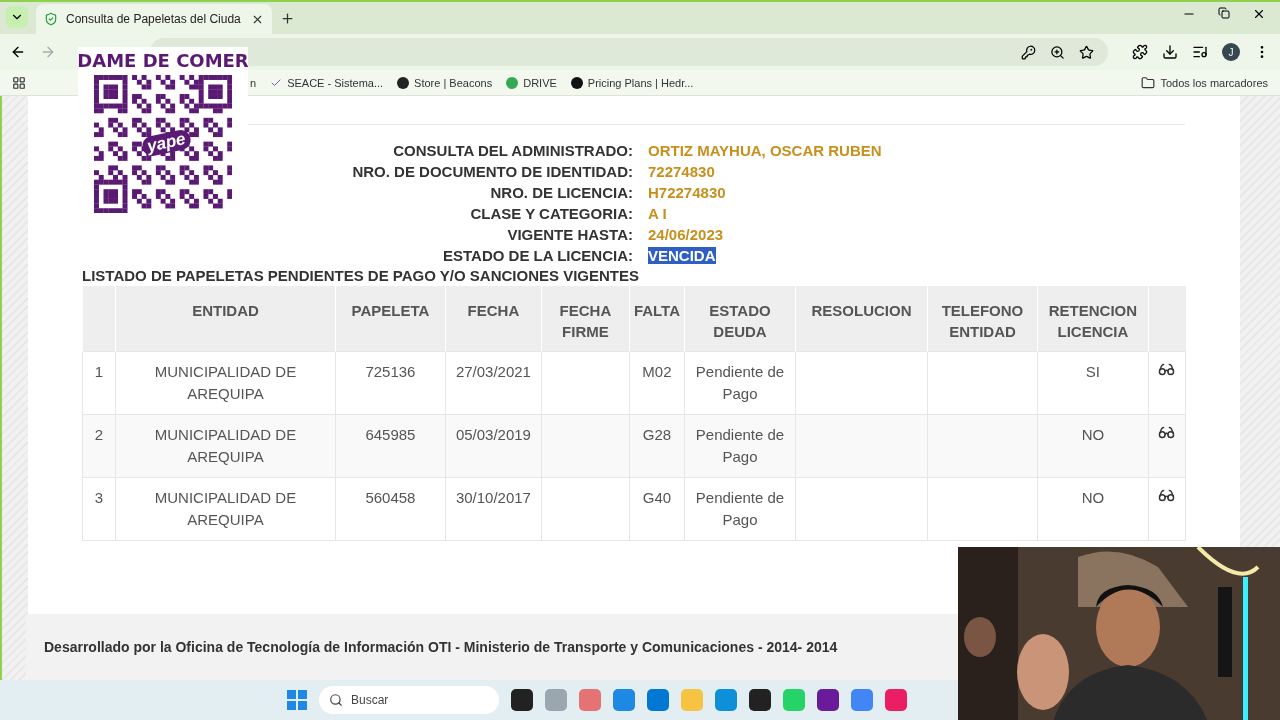  Describe the element at coordinates (99, 445) in the screenshot. I see `table-cell: 2` at that location.